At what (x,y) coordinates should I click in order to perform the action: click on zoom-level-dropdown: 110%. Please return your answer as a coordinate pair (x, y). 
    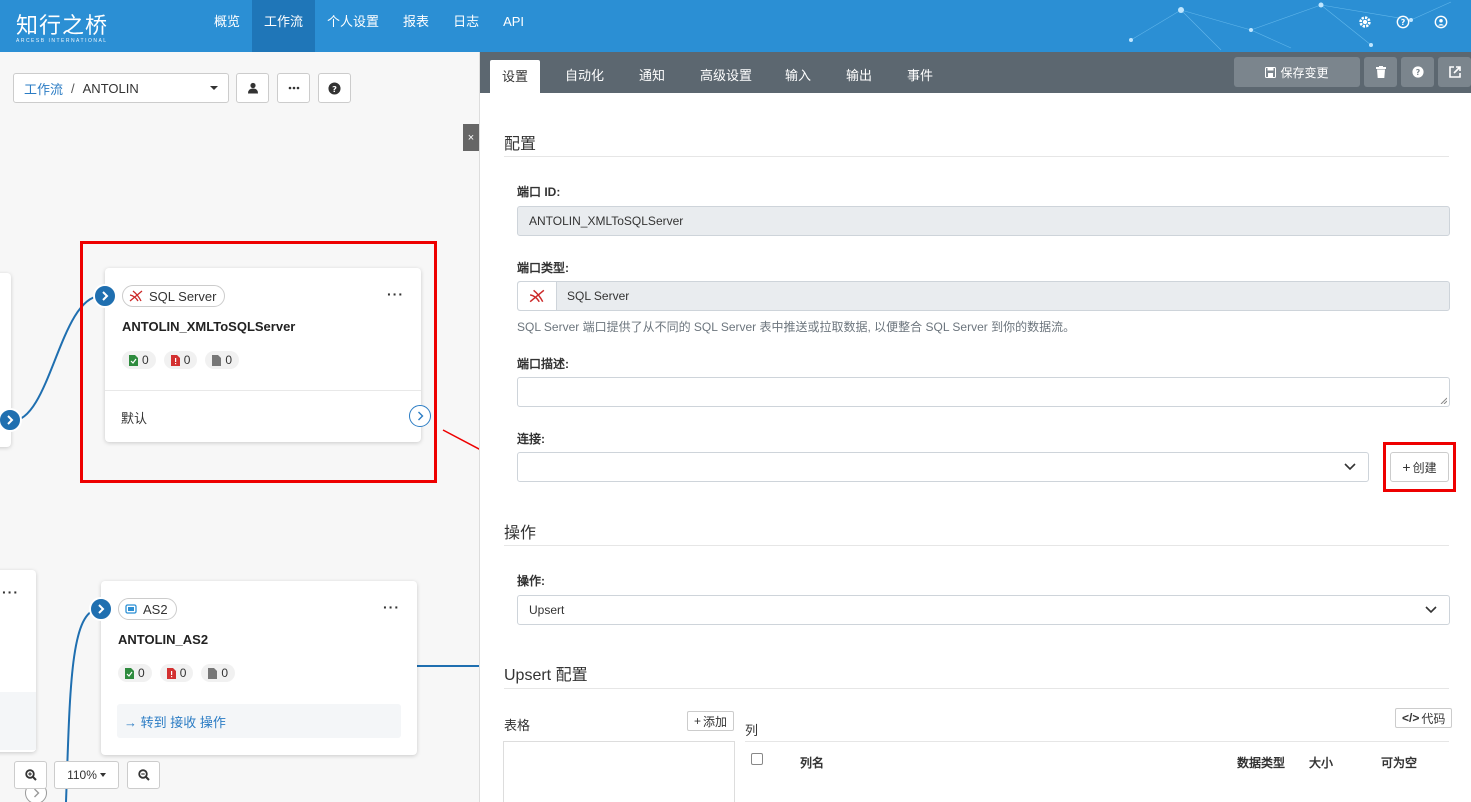
    Looking at the image, I should click on (86, 775).